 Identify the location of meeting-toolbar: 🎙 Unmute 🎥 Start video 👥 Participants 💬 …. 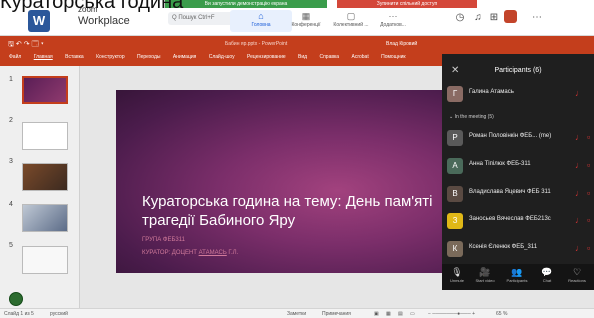
(518, 277).